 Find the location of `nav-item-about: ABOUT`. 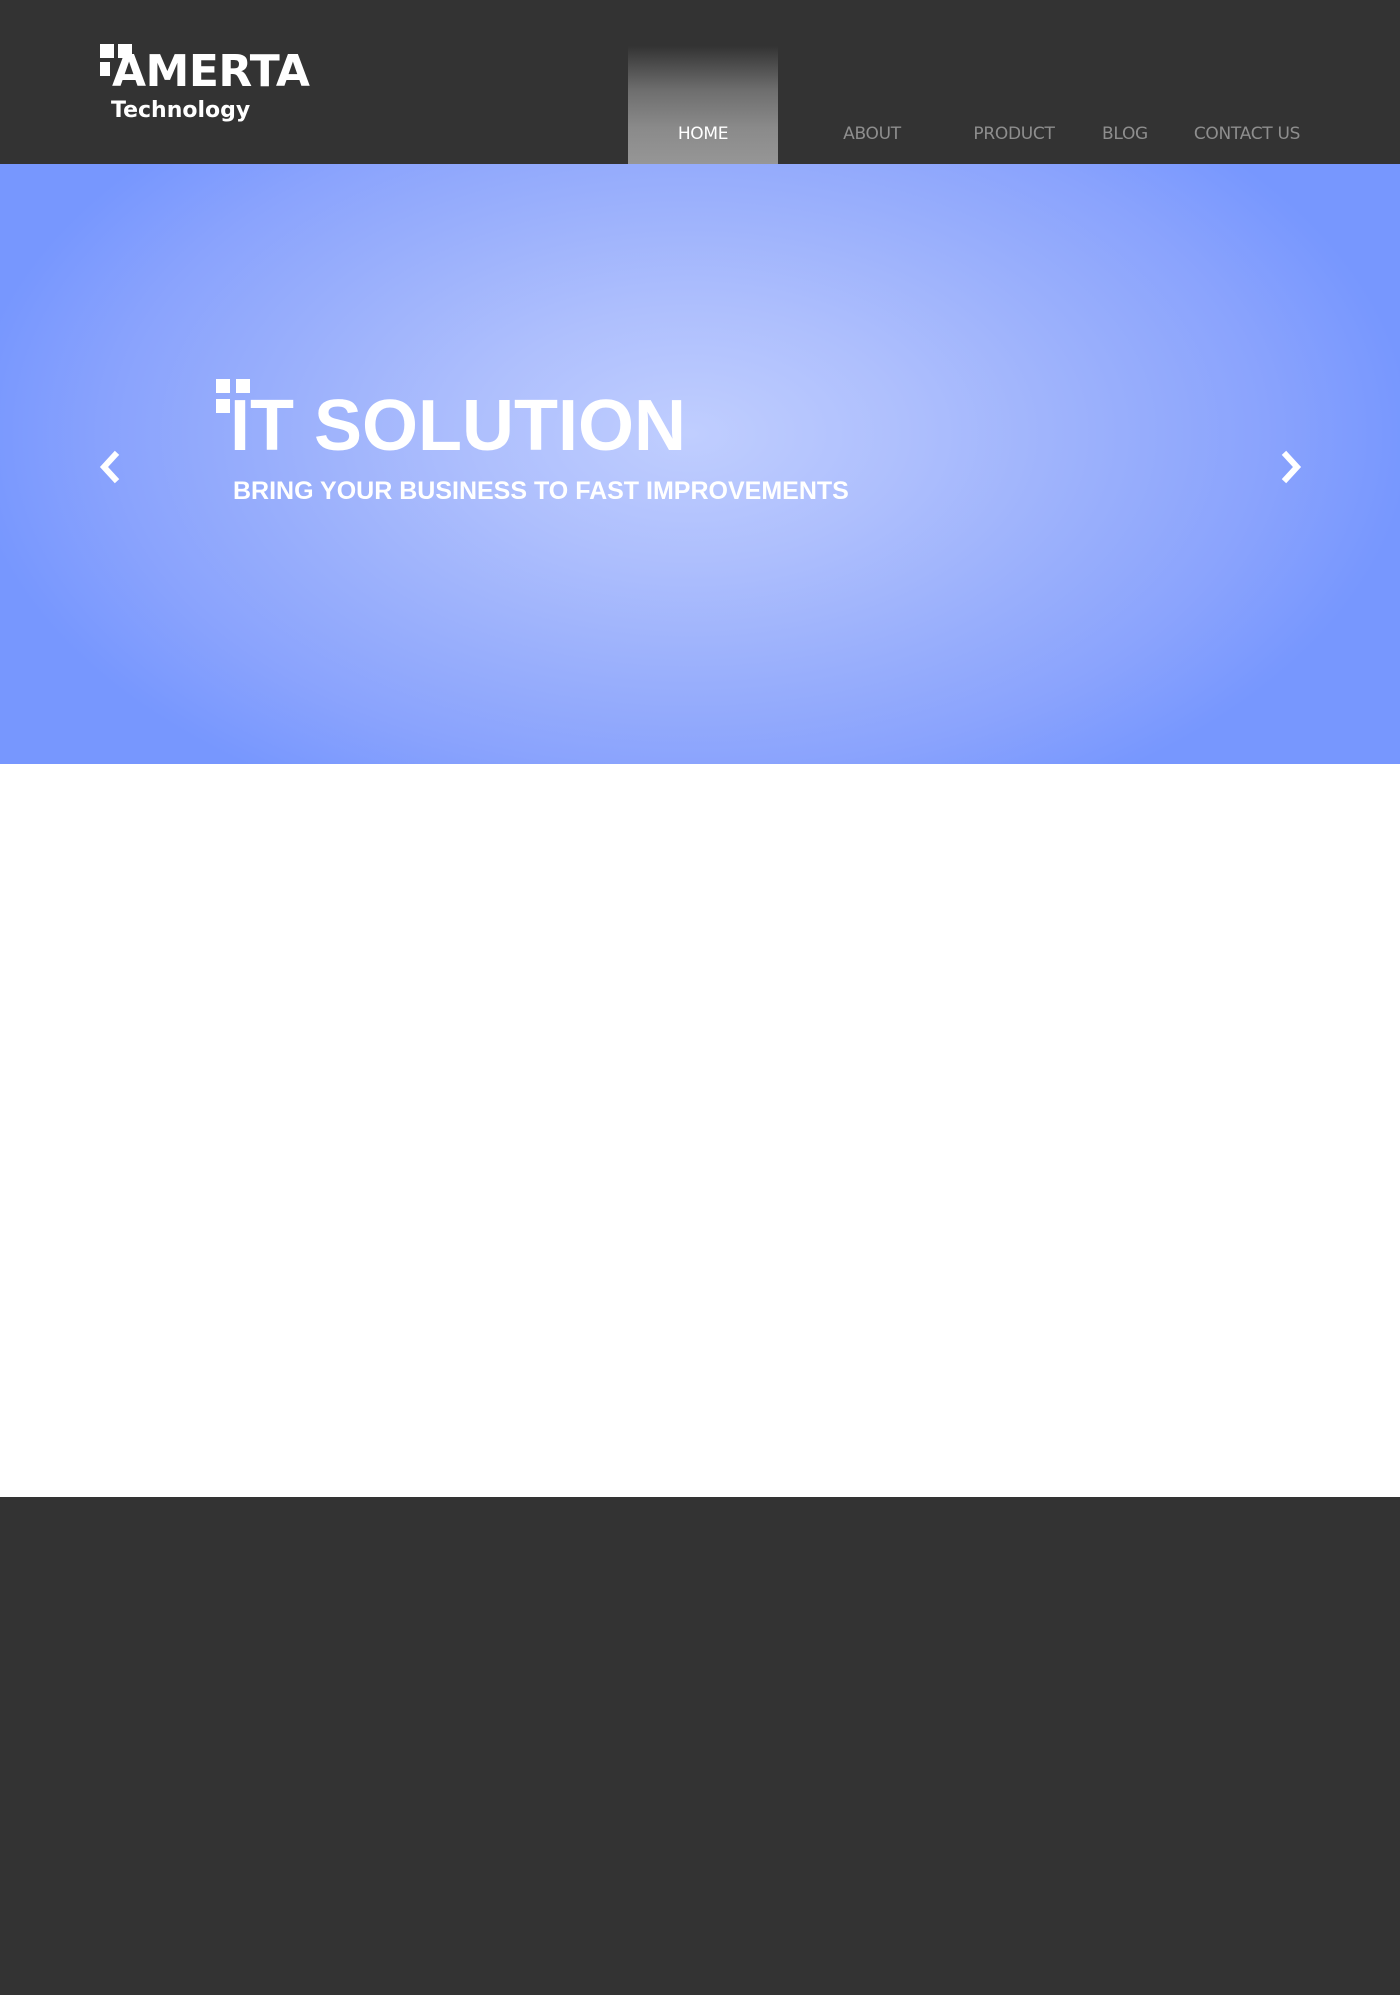

nav-item-about: ABOUT is located at coordinates (872, 82).